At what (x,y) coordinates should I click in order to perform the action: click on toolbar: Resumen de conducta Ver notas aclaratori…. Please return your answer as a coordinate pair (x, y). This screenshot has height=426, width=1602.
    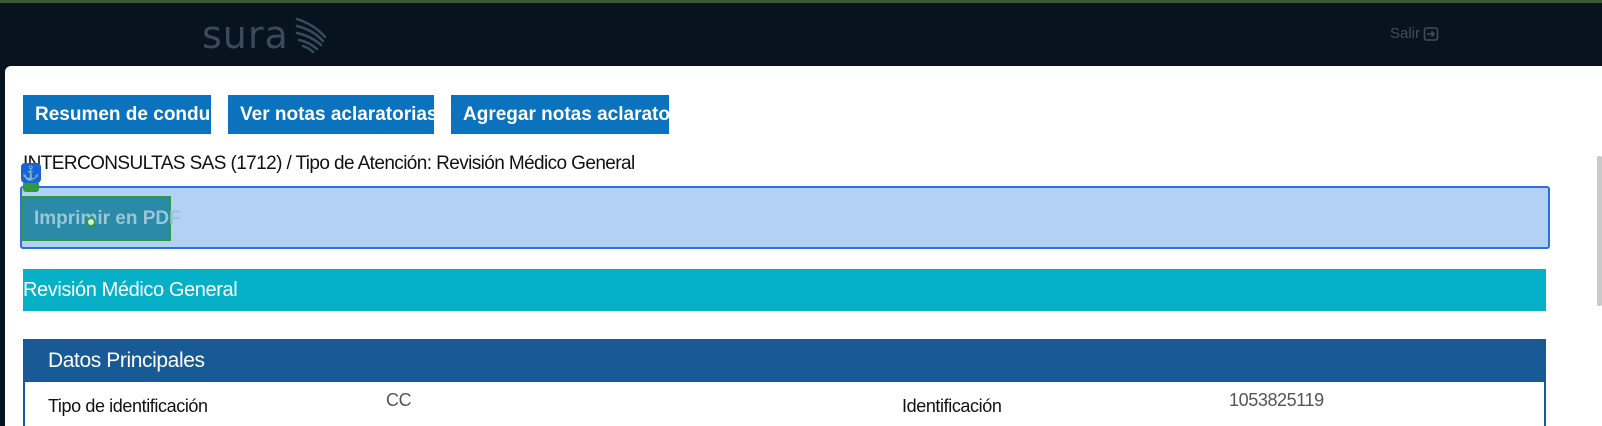
    Looking at the image, I should click on (363, 114).